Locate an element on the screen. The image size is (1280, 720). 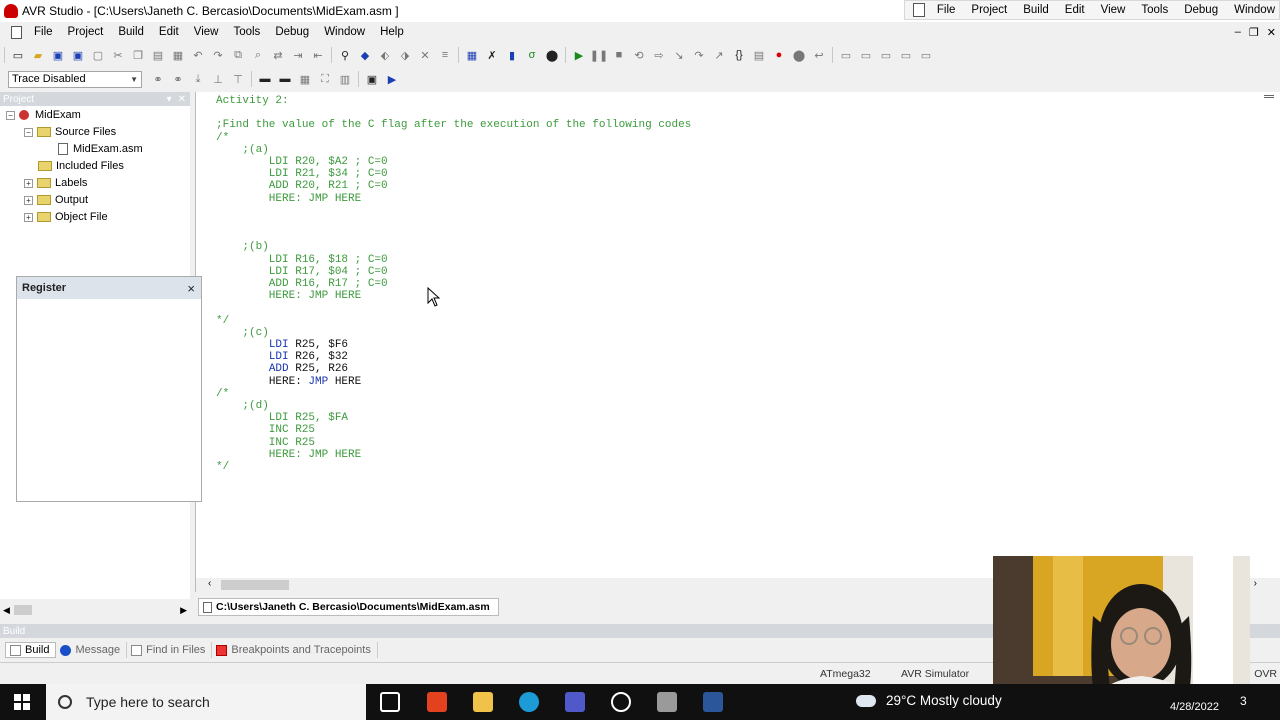
menu-tools: Tools is located at coordinates (246, 32).